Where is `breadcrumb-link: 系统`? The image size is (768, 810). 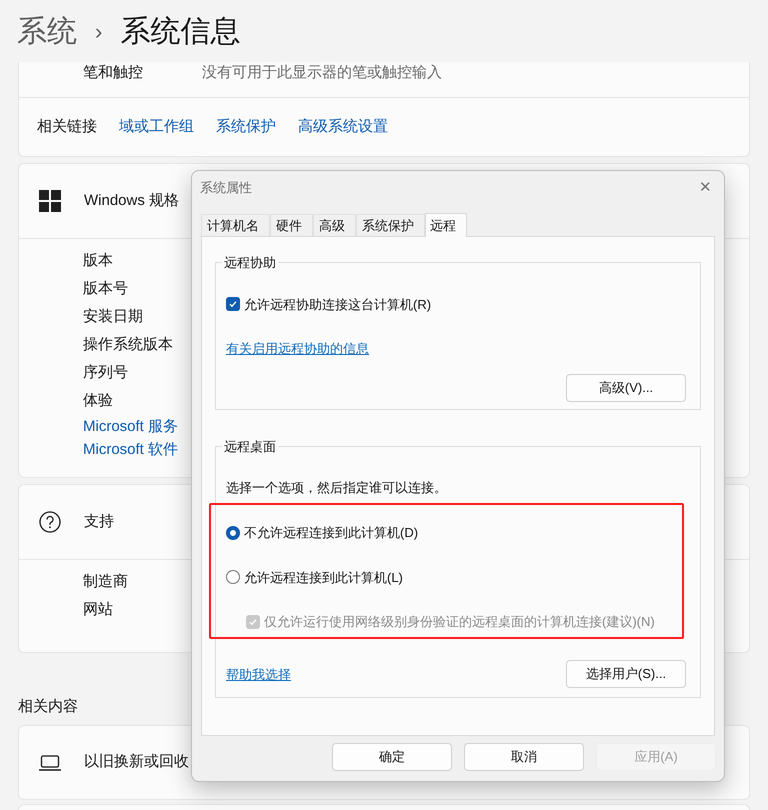 breadcrumb-link: 系统 is located at coordinates (47, 31).